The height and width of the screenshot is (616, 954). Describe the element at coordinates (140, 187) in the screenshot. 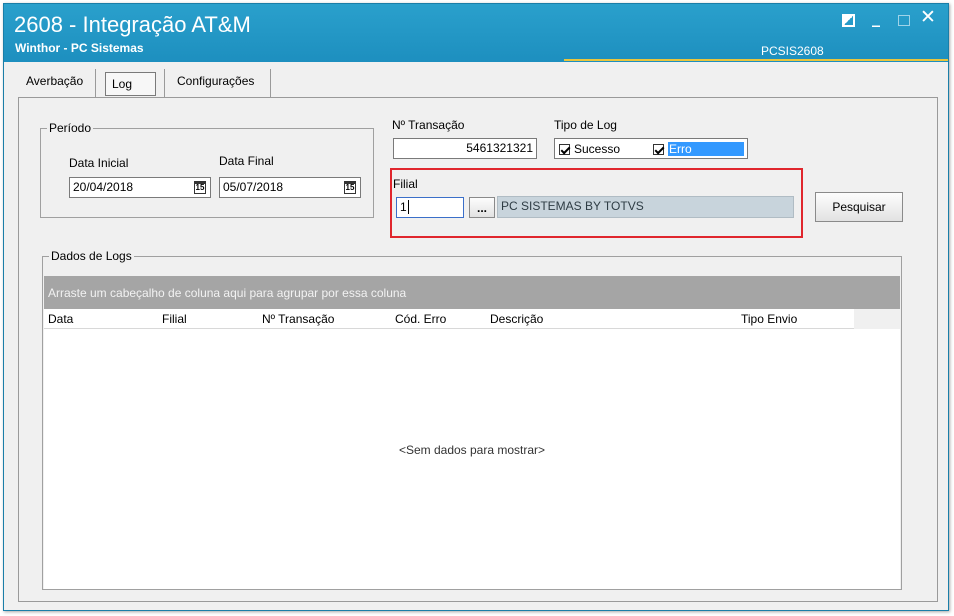

I see `data-inicial-field: 20/04/2018 15` at that location.